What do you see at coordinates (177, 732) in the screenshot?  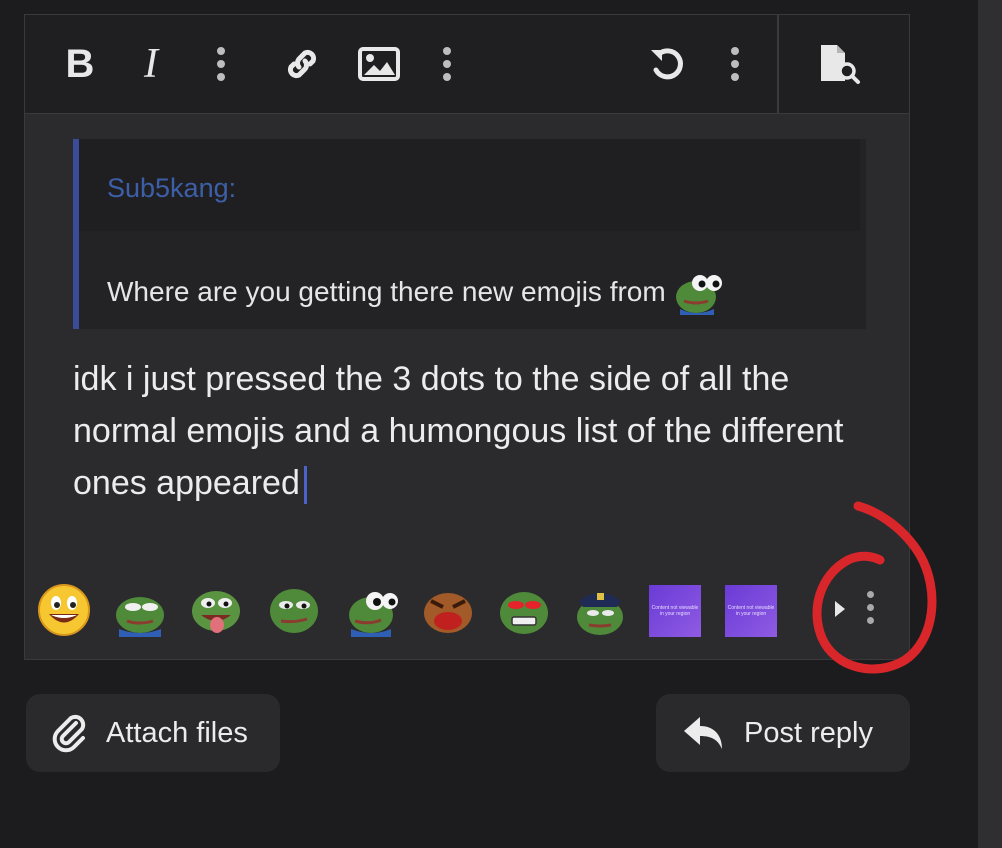 I see `attach-files-label: Attach files` at bounding box center [177, 732].